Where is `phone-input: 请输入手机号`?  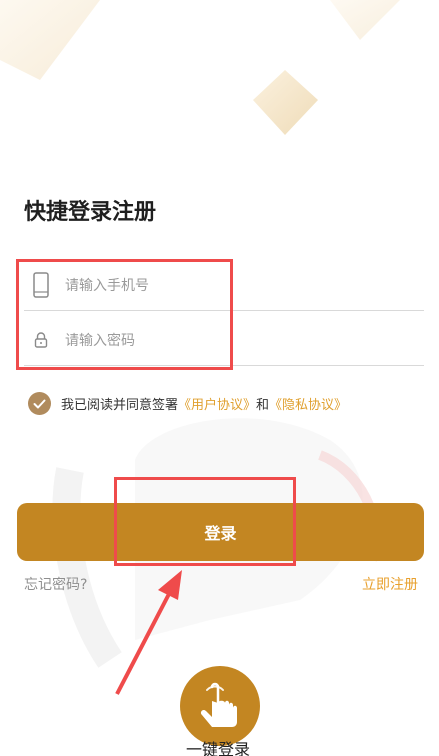
phone-input: 请输入手机号 is located at coordinates (107, 285).